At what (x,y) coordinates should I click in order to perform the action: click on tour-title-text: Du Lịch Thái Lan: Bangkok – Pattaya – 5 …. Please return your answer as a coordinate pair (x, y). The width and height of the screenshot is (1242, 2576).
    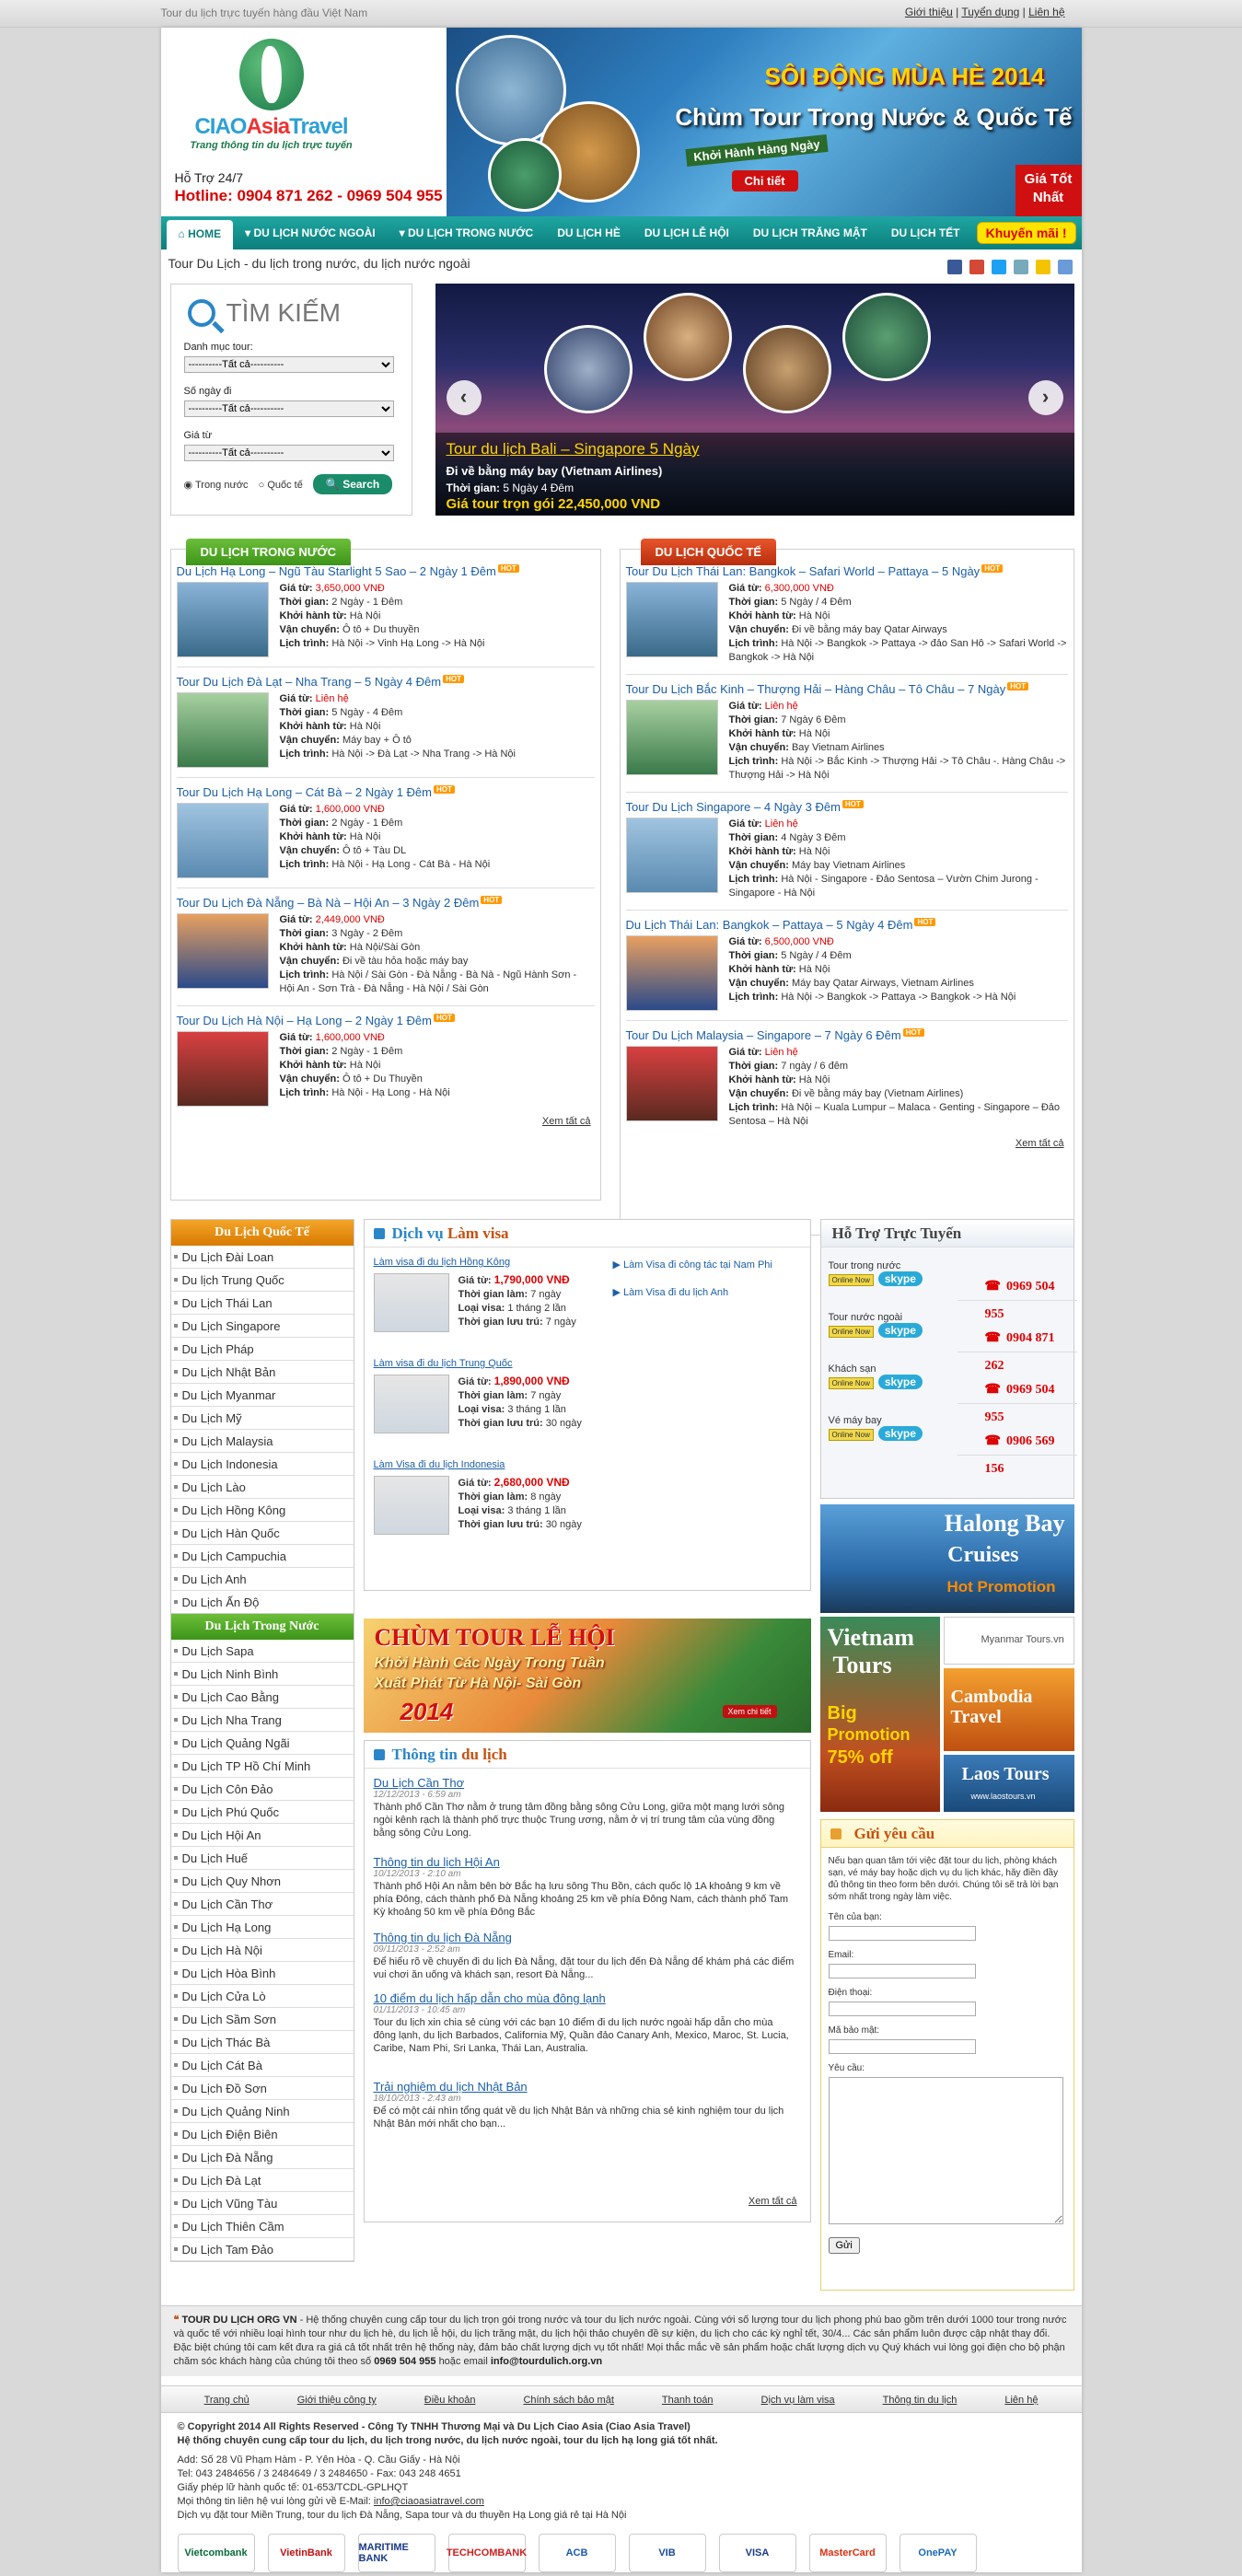
    Looking at the image, I should click on (769, 925).